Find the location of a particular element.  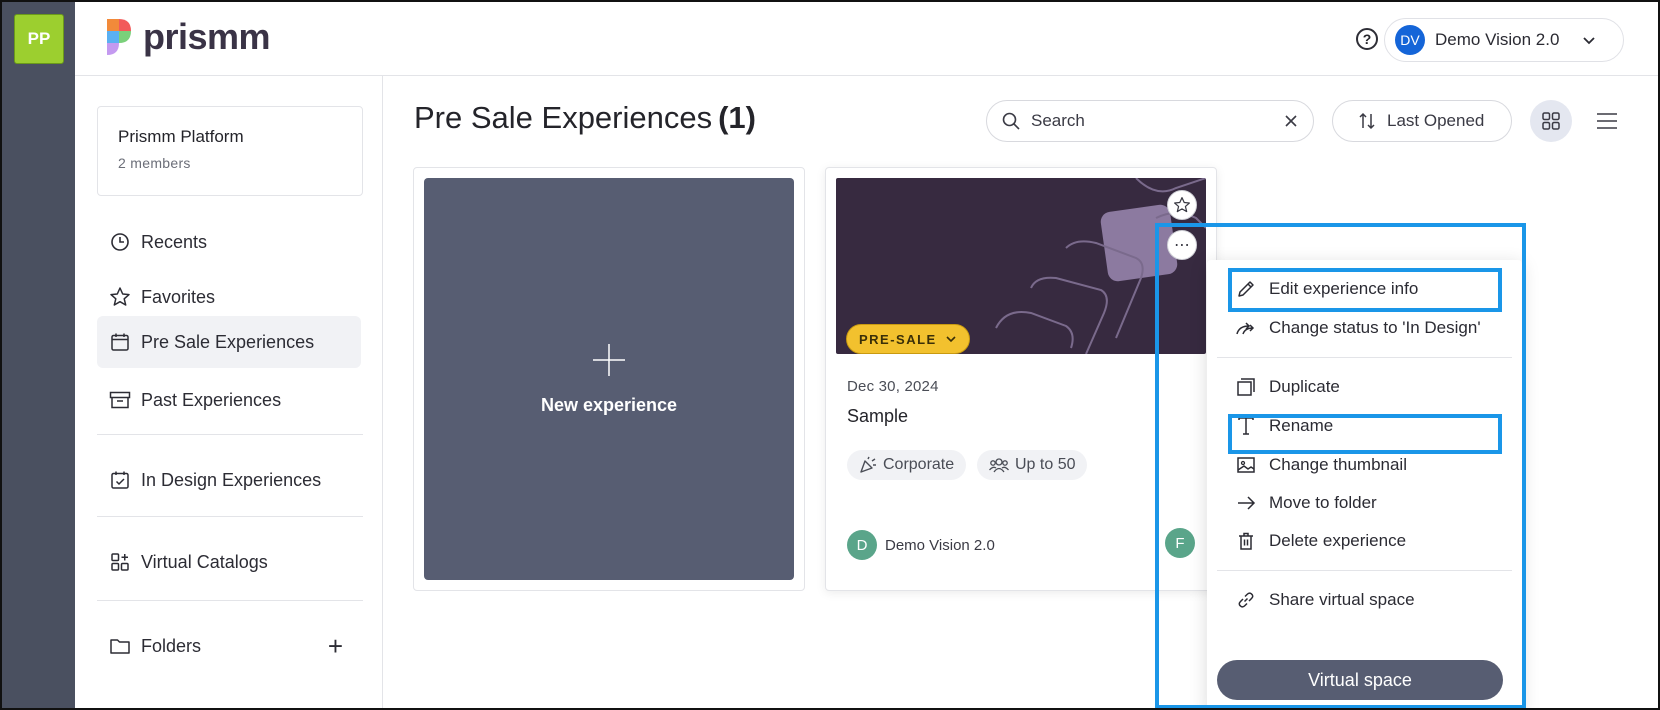

more-options-button: ⋯ is located at coordinates (1182, 245).